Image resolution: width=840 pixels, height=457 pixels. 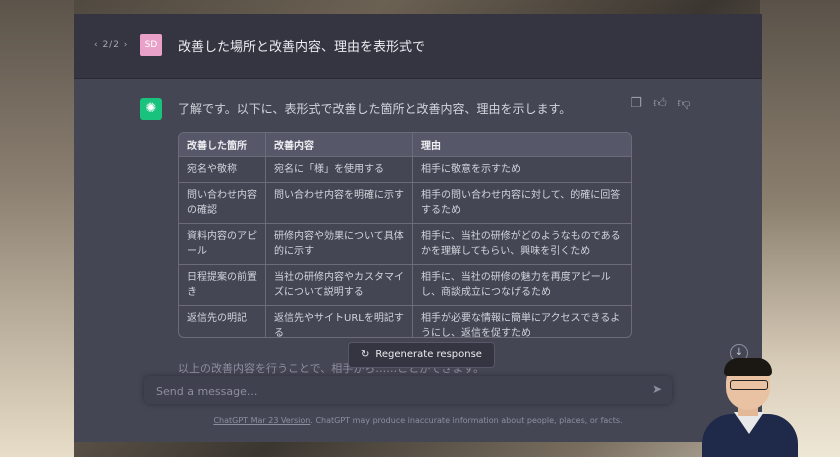 What do you see at coordinates (749, 385) in the screenshot?
I see `presenter-glasses` at bounding box center [749, 385].